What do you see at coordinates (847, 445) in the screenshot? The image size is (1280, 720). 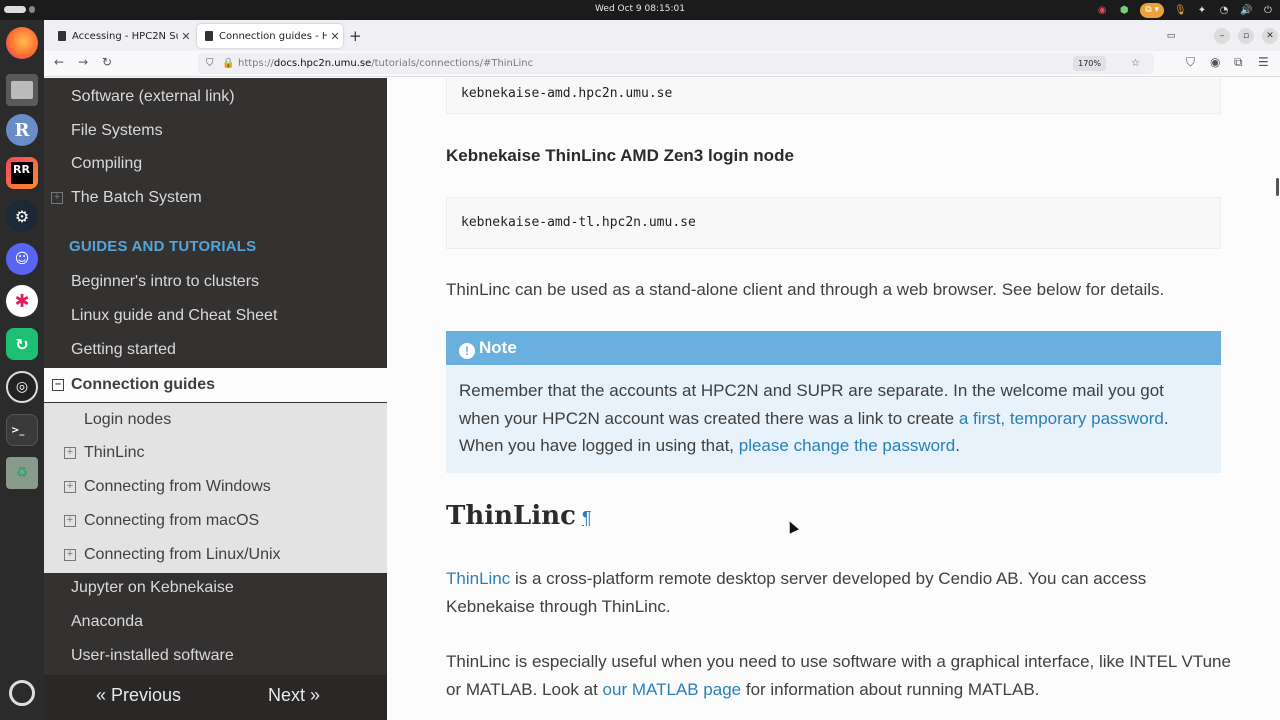 I see `change-password-link: please change the password` at bounding box center [847, 445].